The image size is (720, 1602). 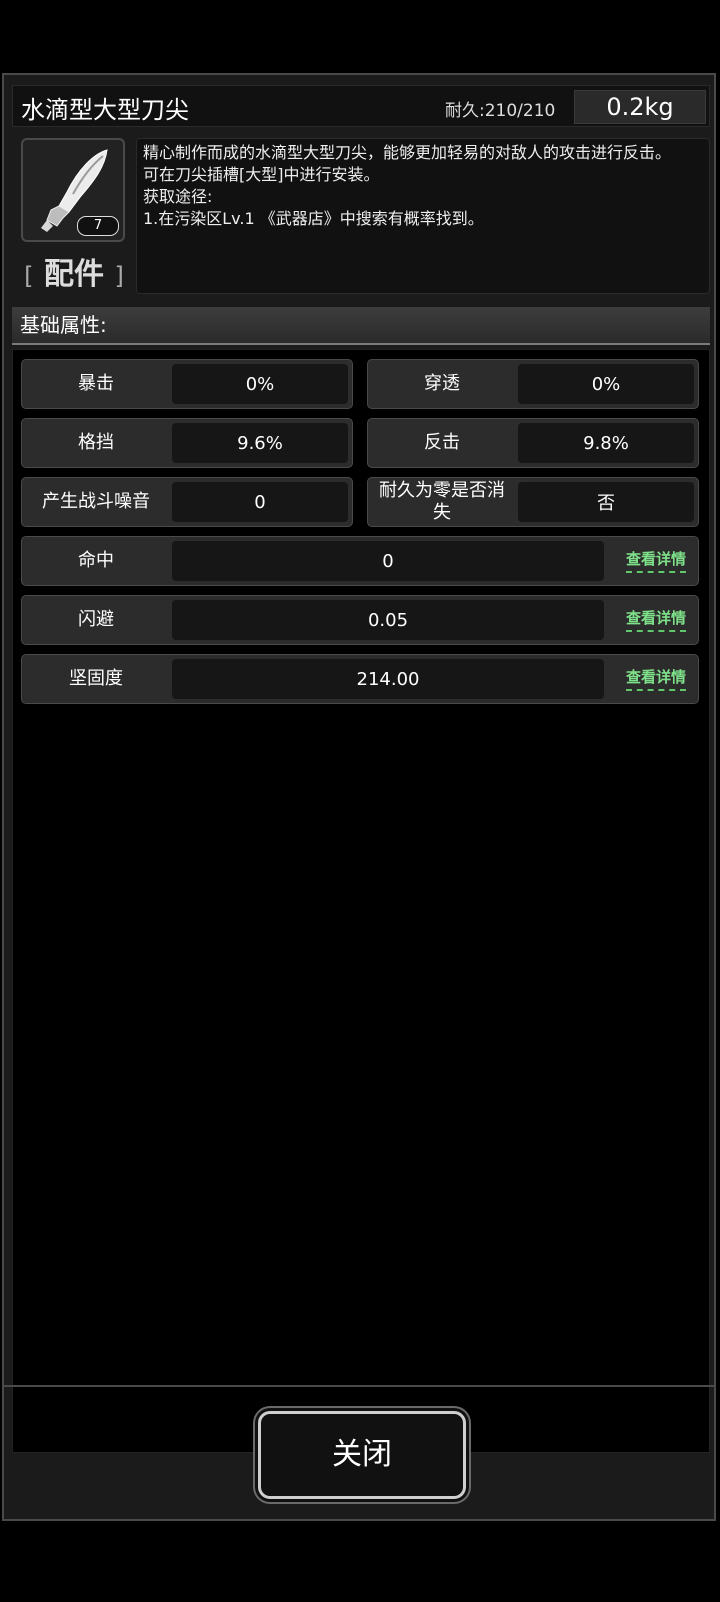 What do you see at coordinates (359, 1386) in the screenshot?
I see `footer-divider` at bounding box center [359, 1386].